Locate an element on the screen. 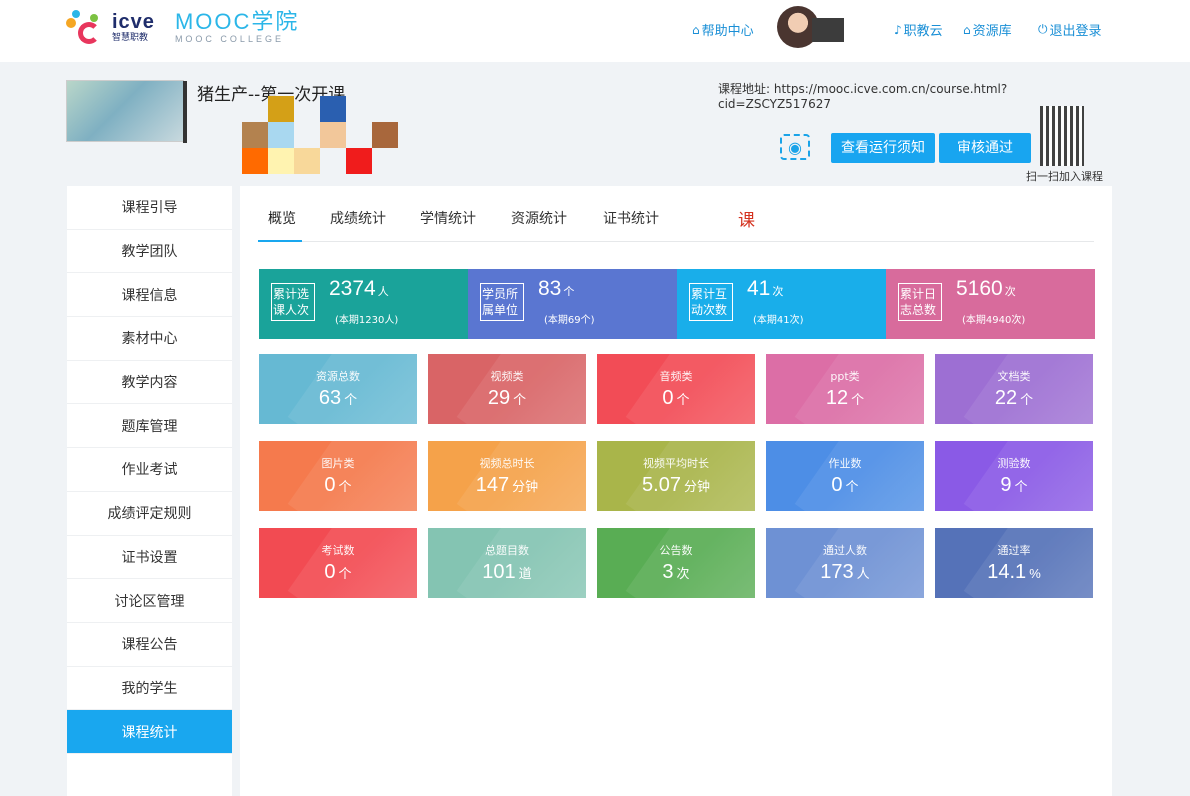 The image size is (1190, 796). tile-label: 音频类 is located at coordinates (676, 376).